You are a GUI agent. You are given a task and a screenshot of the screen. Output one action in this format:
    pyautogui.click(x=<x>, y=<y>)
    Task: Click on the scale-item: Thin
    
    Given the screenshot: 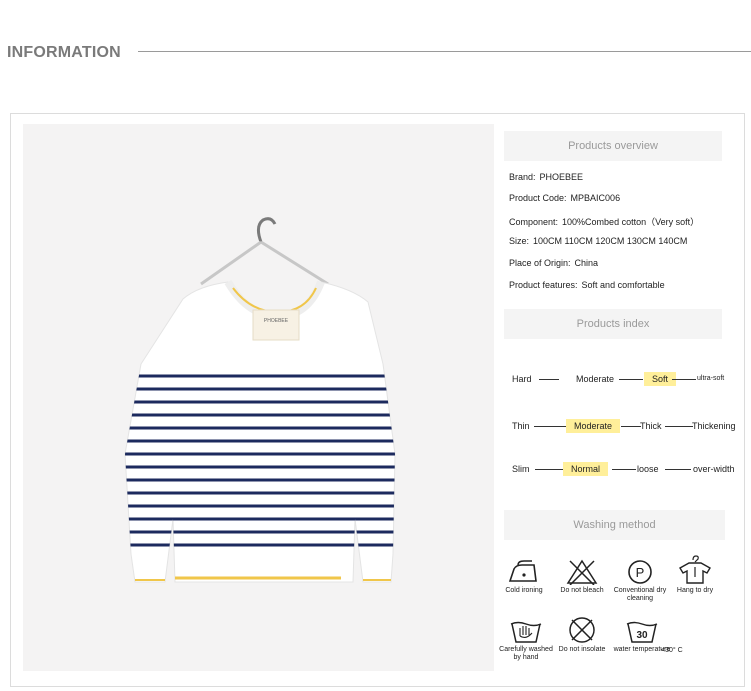 What is the action you would take?
    pyautogui.click(x=521, y=426)
    